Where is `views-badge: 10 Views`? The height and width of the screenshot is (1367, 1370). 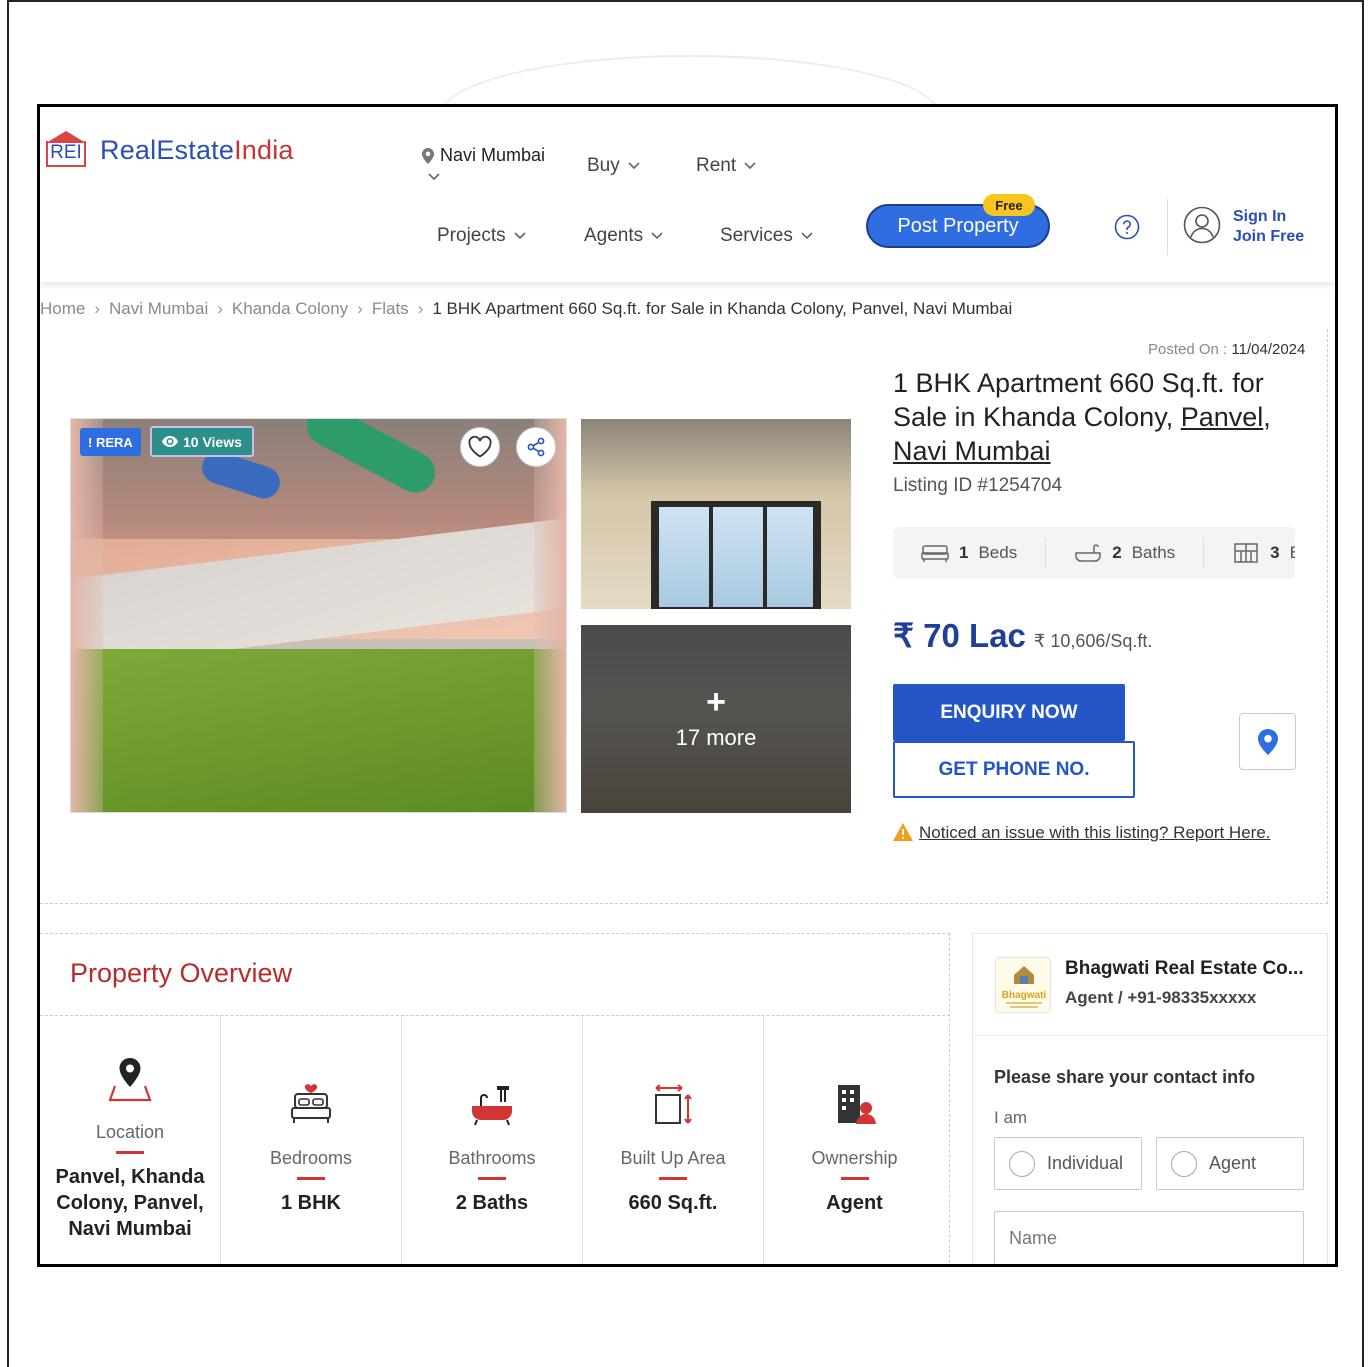 views-badge: 10 Views is located at coordinates (202, 441).